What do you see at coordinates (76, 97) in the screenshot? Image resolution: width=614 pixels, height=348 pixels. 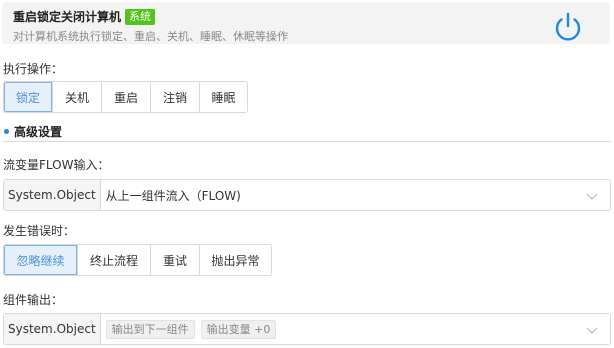 I see `operation-option-shutdown: 关机` at bounding box center [76, 97].